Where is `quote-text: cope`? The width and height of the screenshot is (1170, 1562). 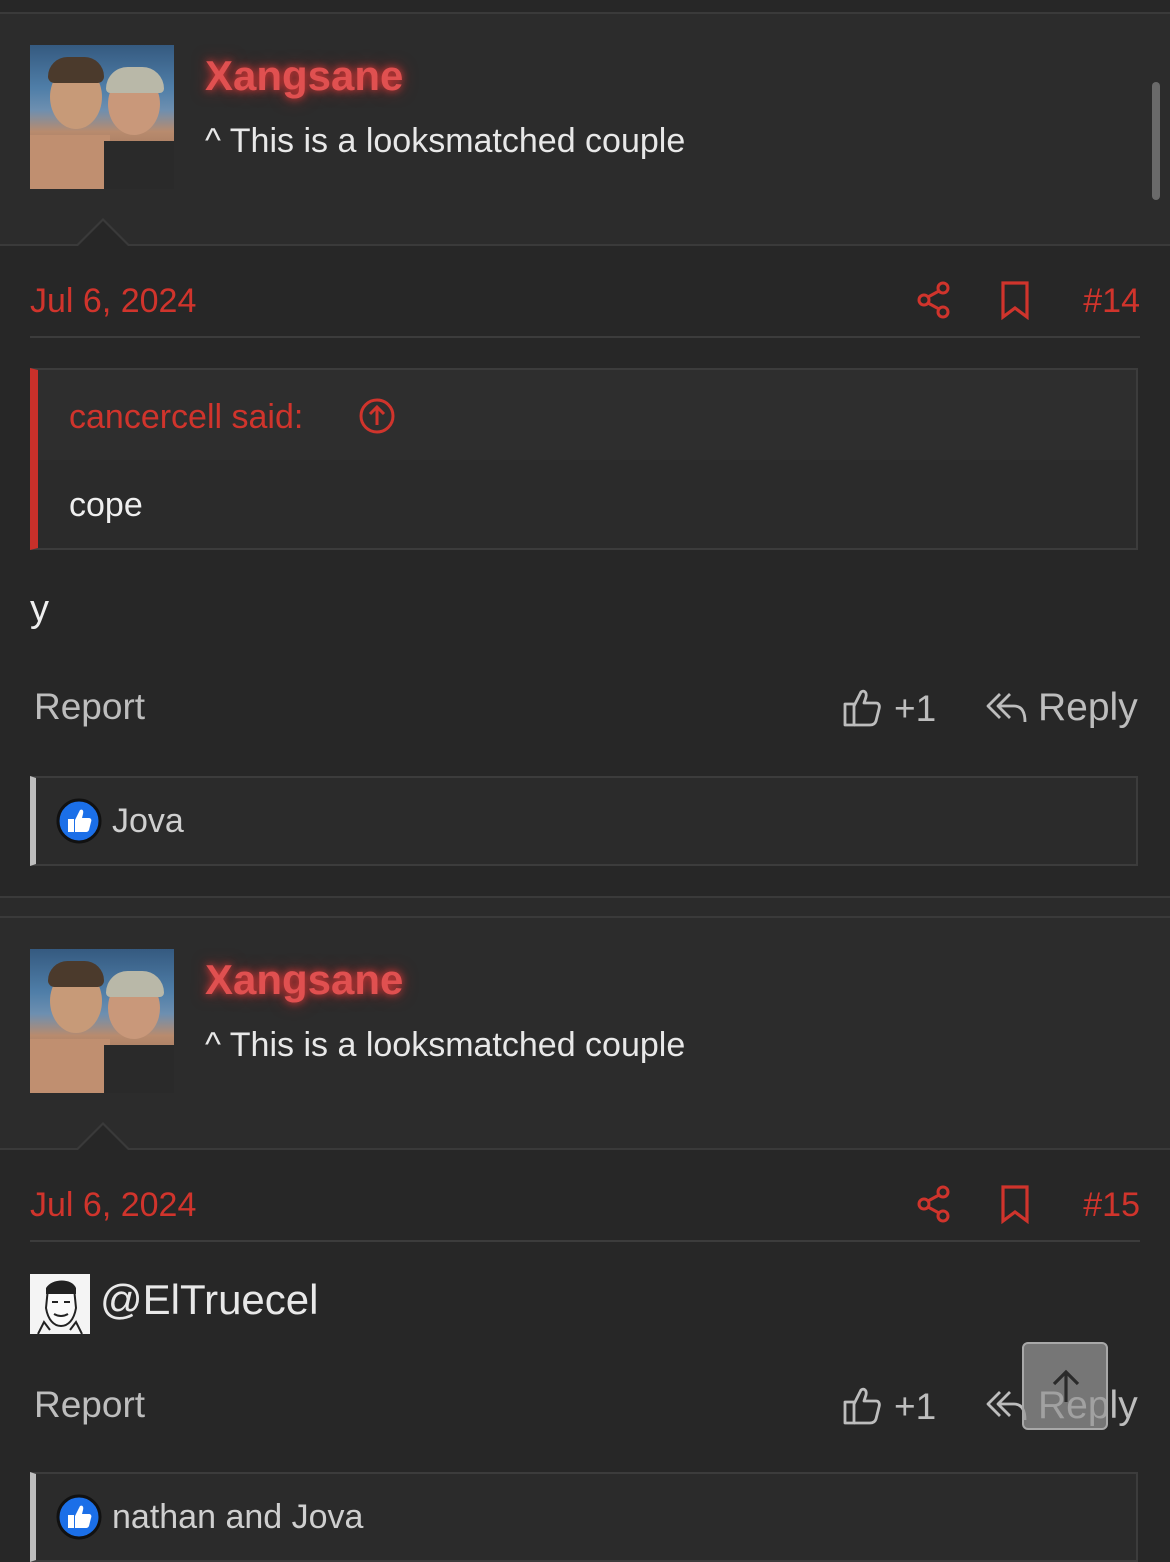
quote-text: cope is located at coordinates (106, 505).